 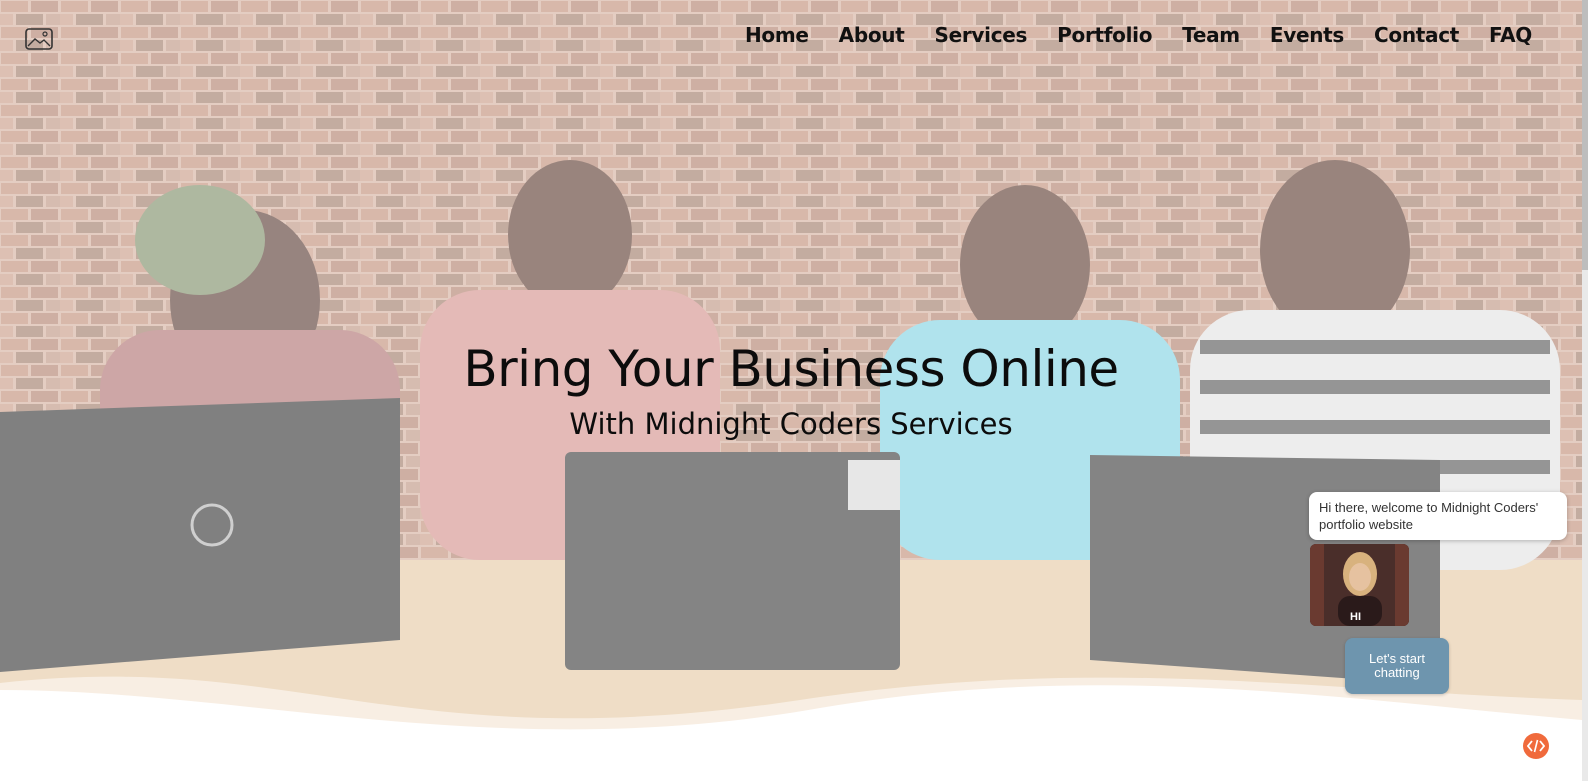 I want to click on nav-item-contact: Contact, so click(x=1416, y=35).